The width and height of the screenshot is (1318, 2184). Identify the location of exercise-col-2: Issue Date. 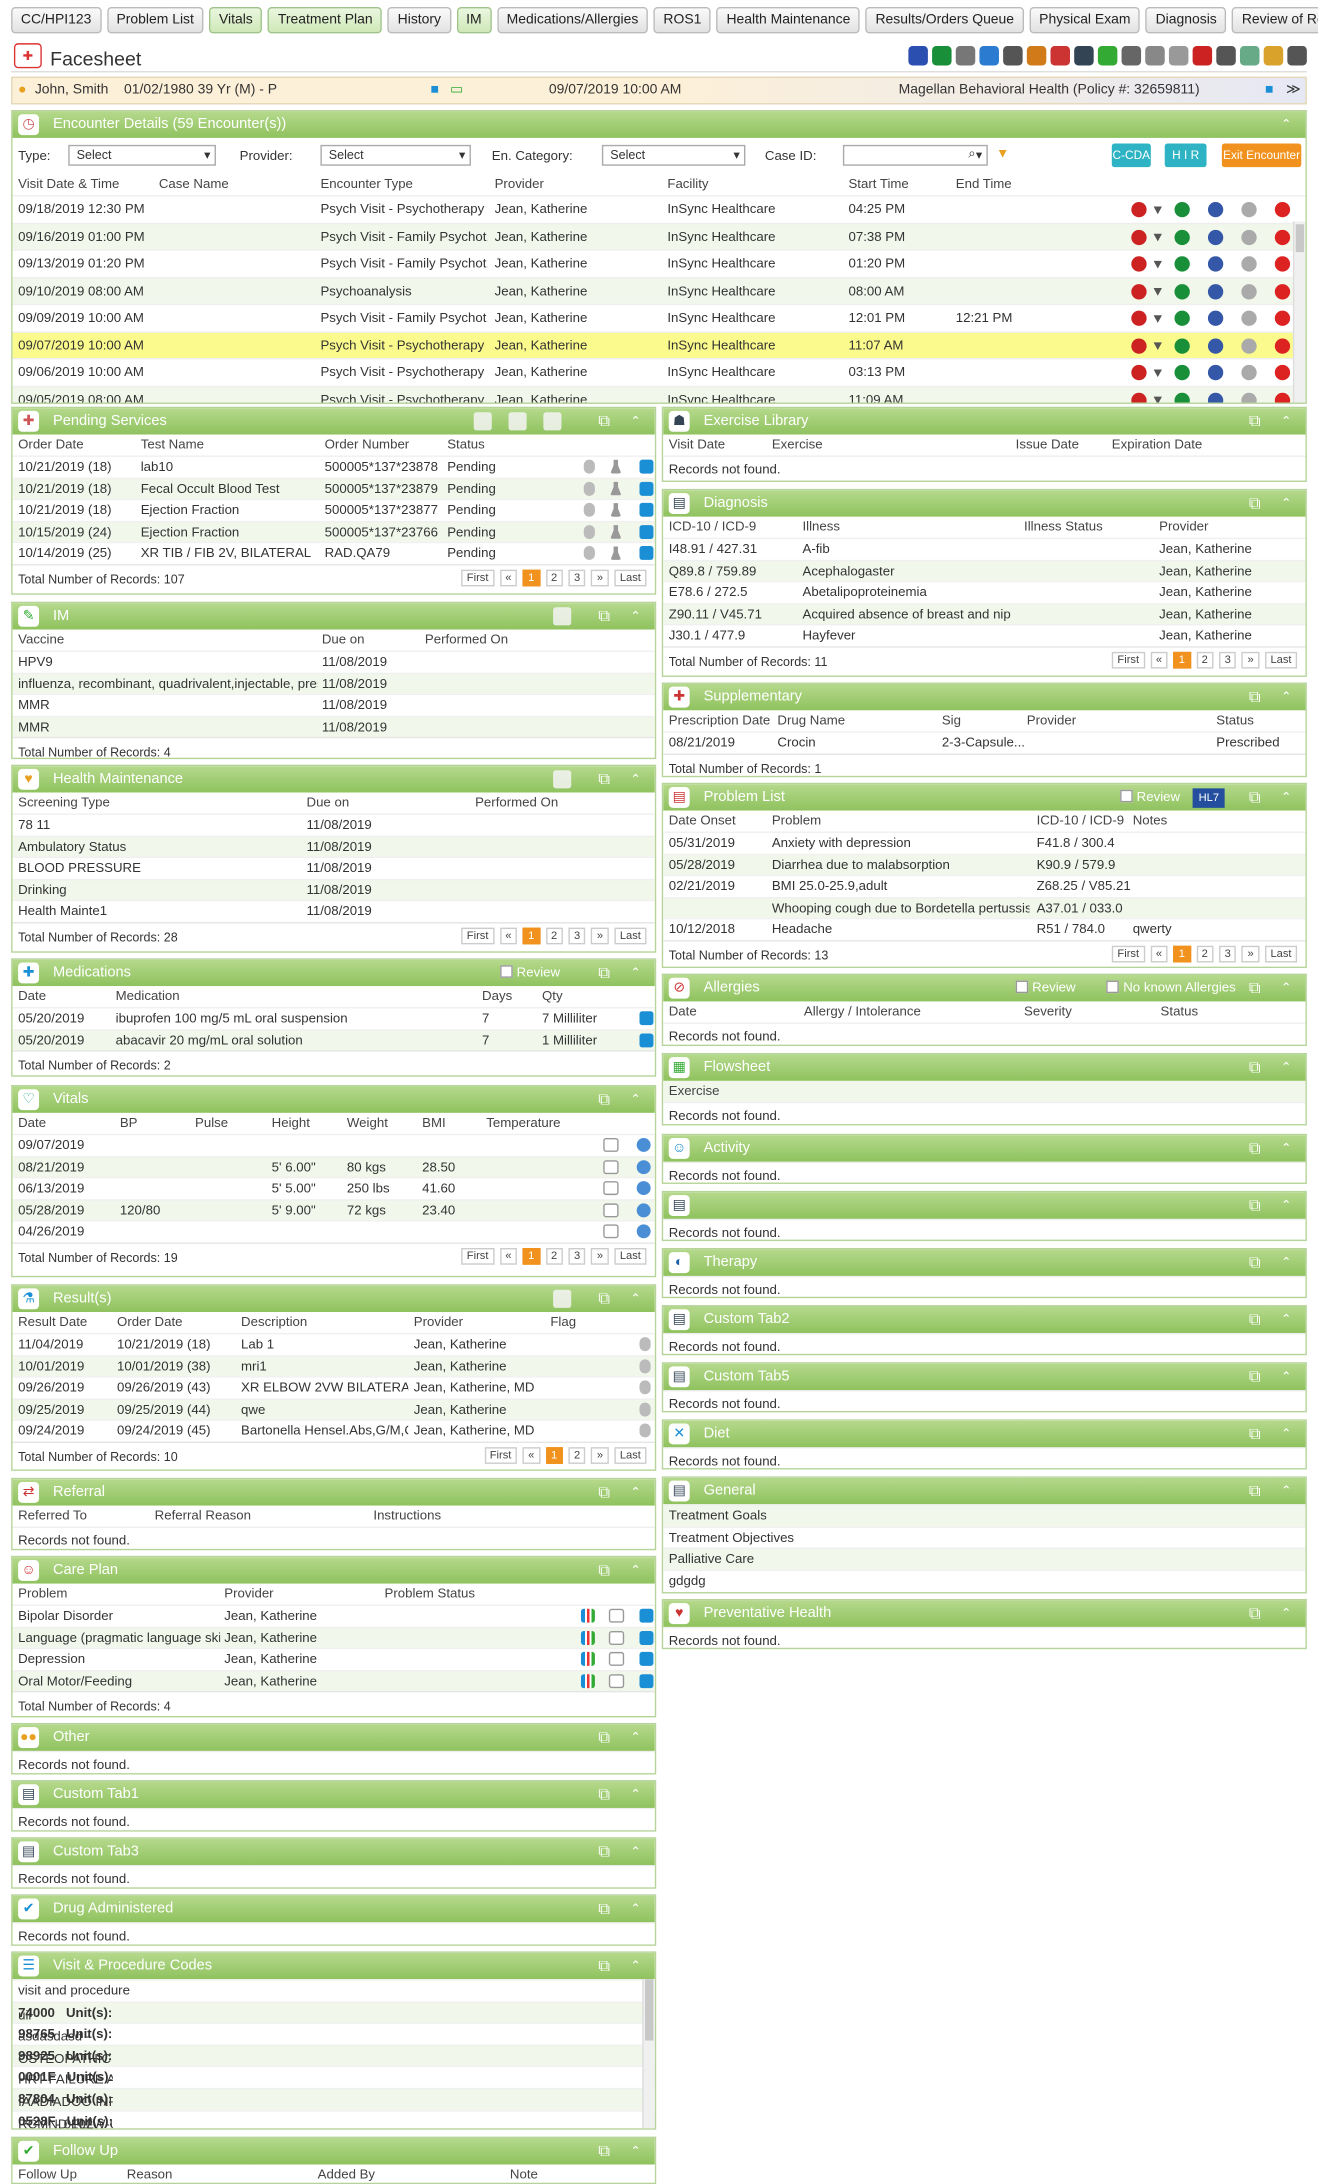
(1047, 444).